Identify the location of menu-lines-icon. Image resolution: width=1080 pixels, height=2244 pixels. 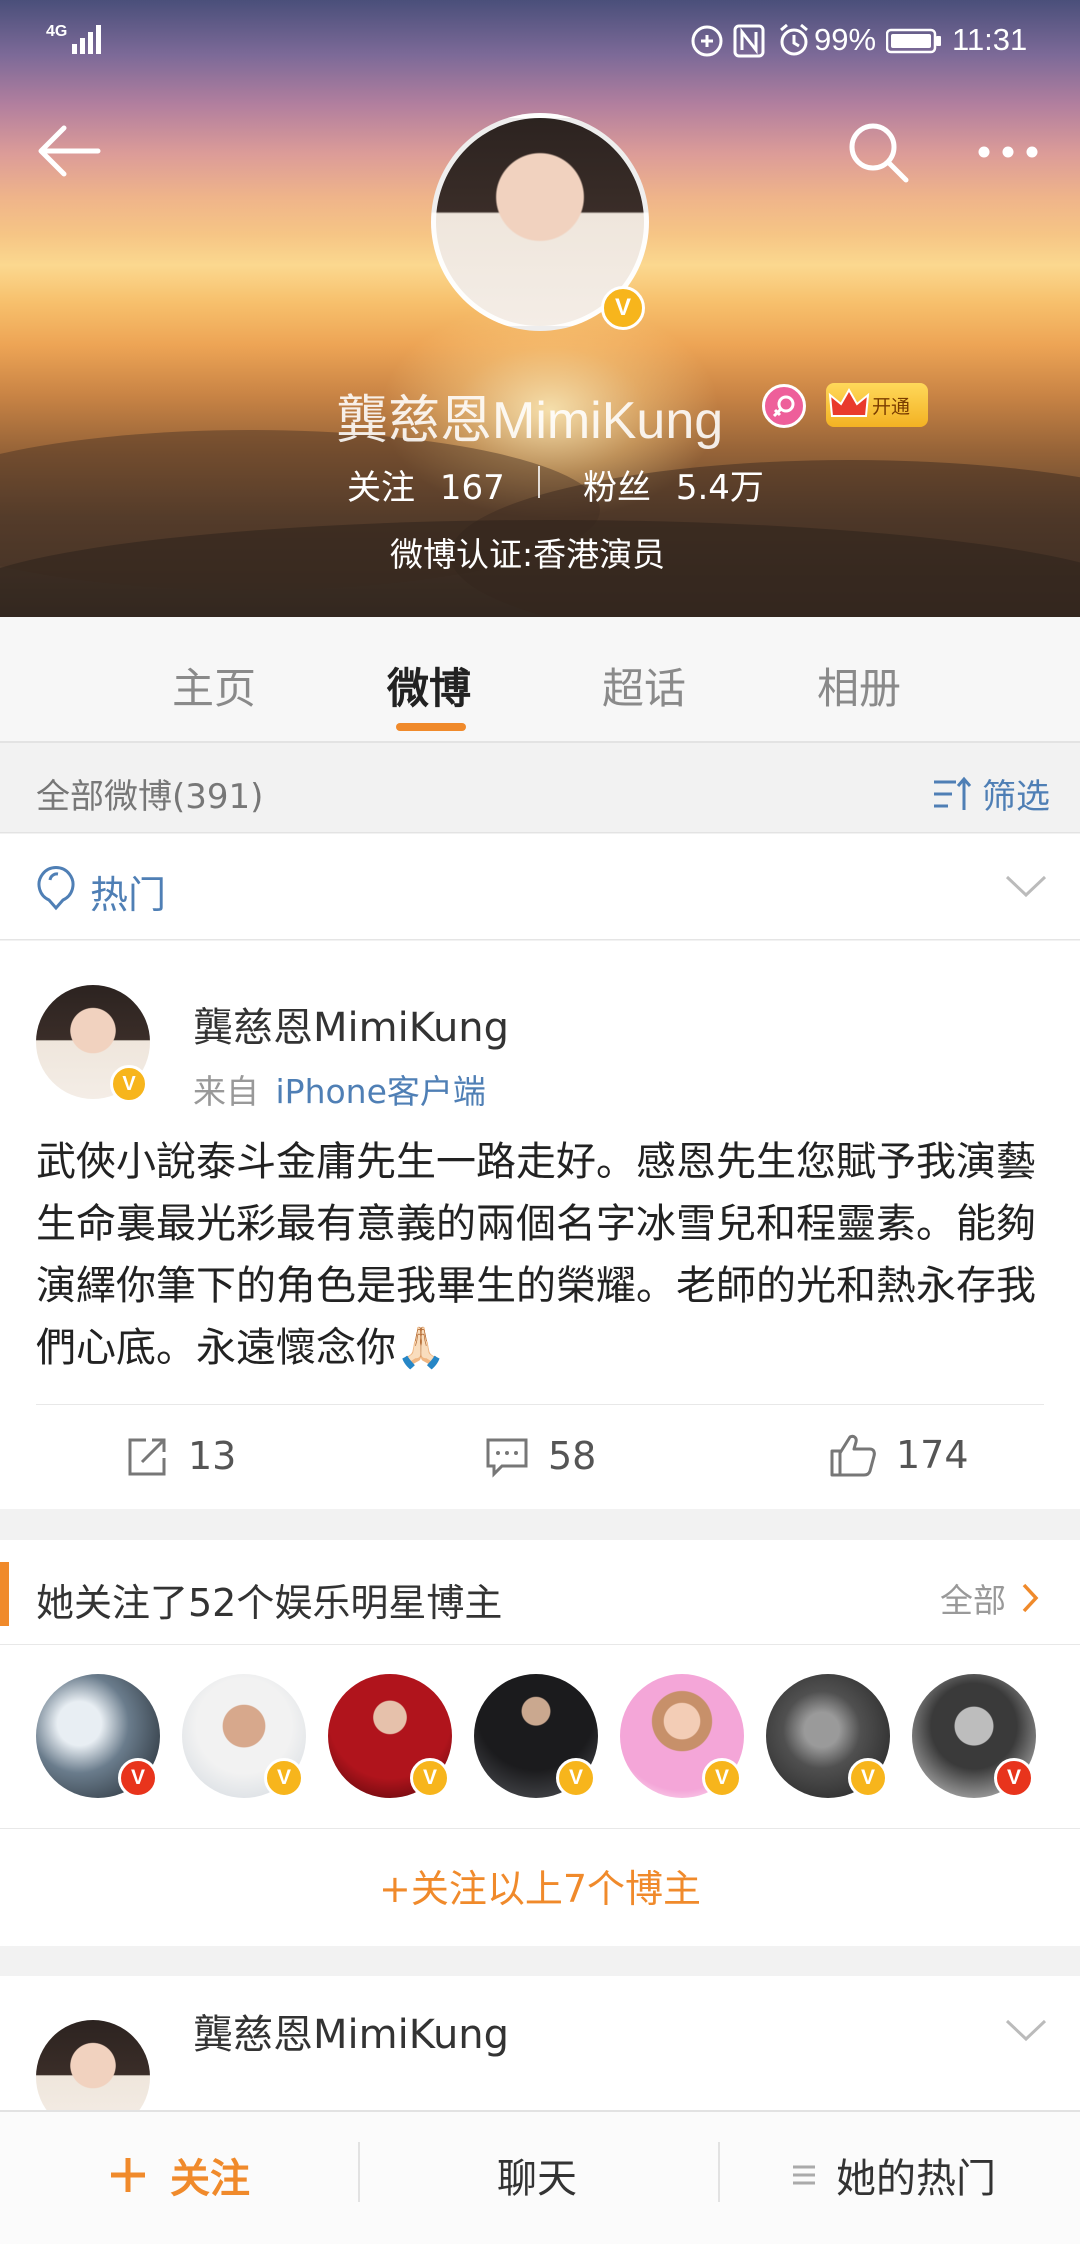
(804, 2175).